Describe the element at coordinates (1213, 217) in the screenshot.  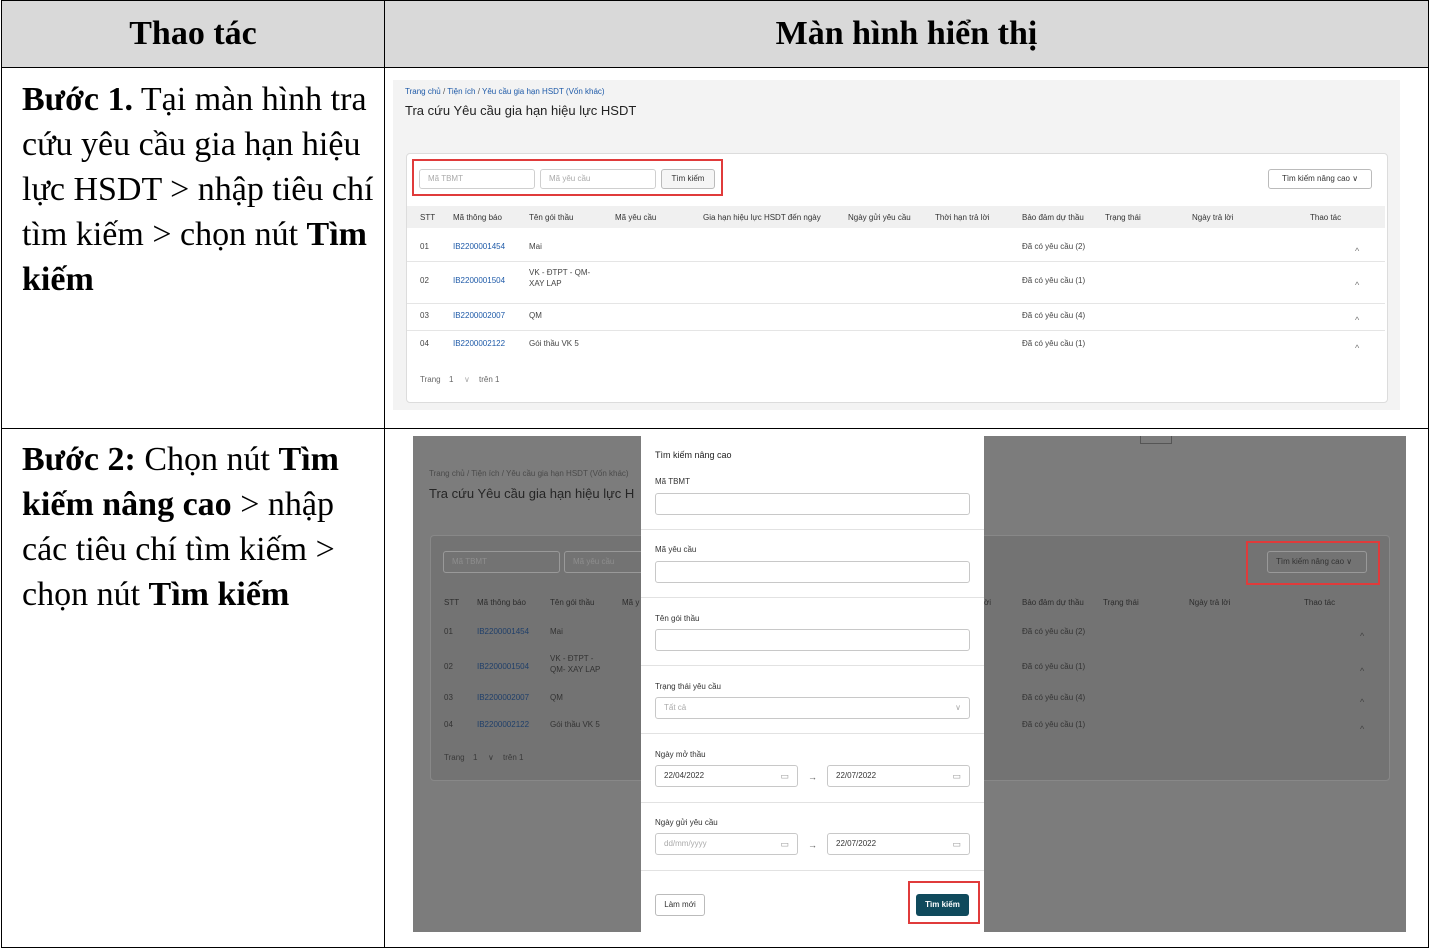
I see `column-header: Ngày trả lời` at that location.